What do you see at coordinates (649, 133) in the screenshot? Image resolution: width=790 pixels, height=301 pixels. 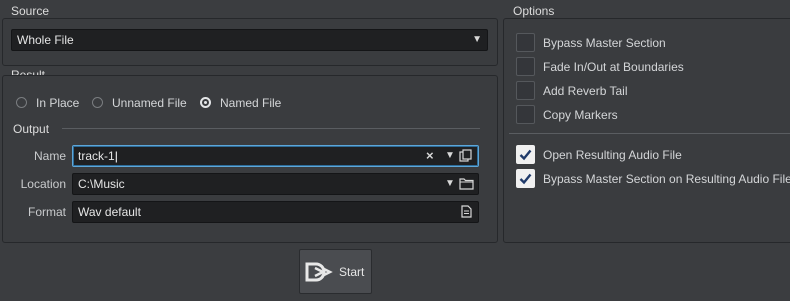 I see `options-separator` at bounding box center [649, 133].